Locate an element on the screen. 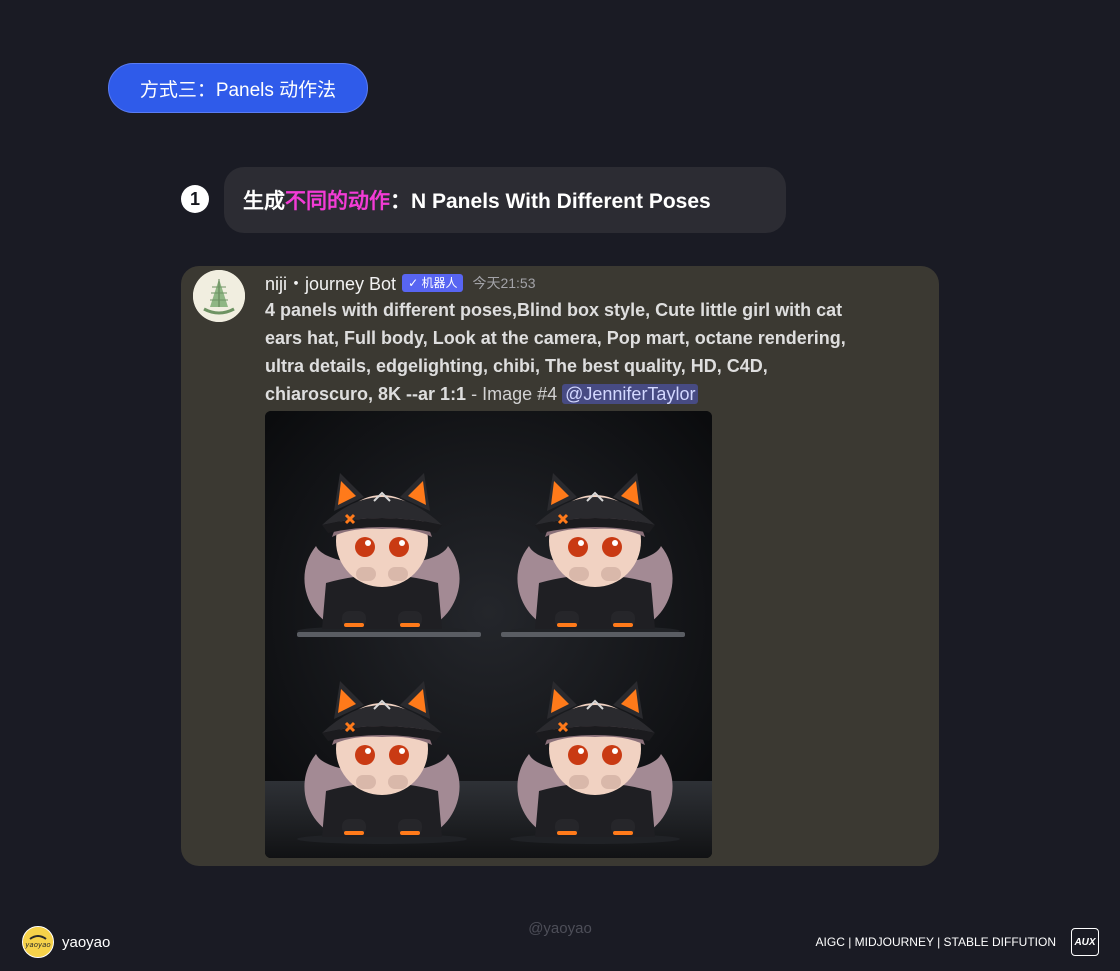 This screenshot has height=971, width=1120. author-logo-icon: yaoyao is located at coordinates (38, 942).